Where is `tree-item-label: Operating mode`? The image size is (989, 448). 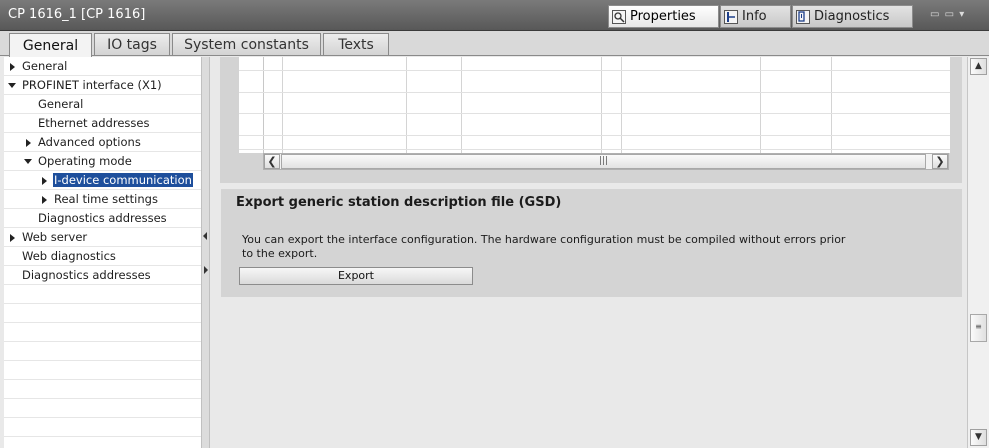
tree-item-label: Operating mode is located at coordinates (85, 161).